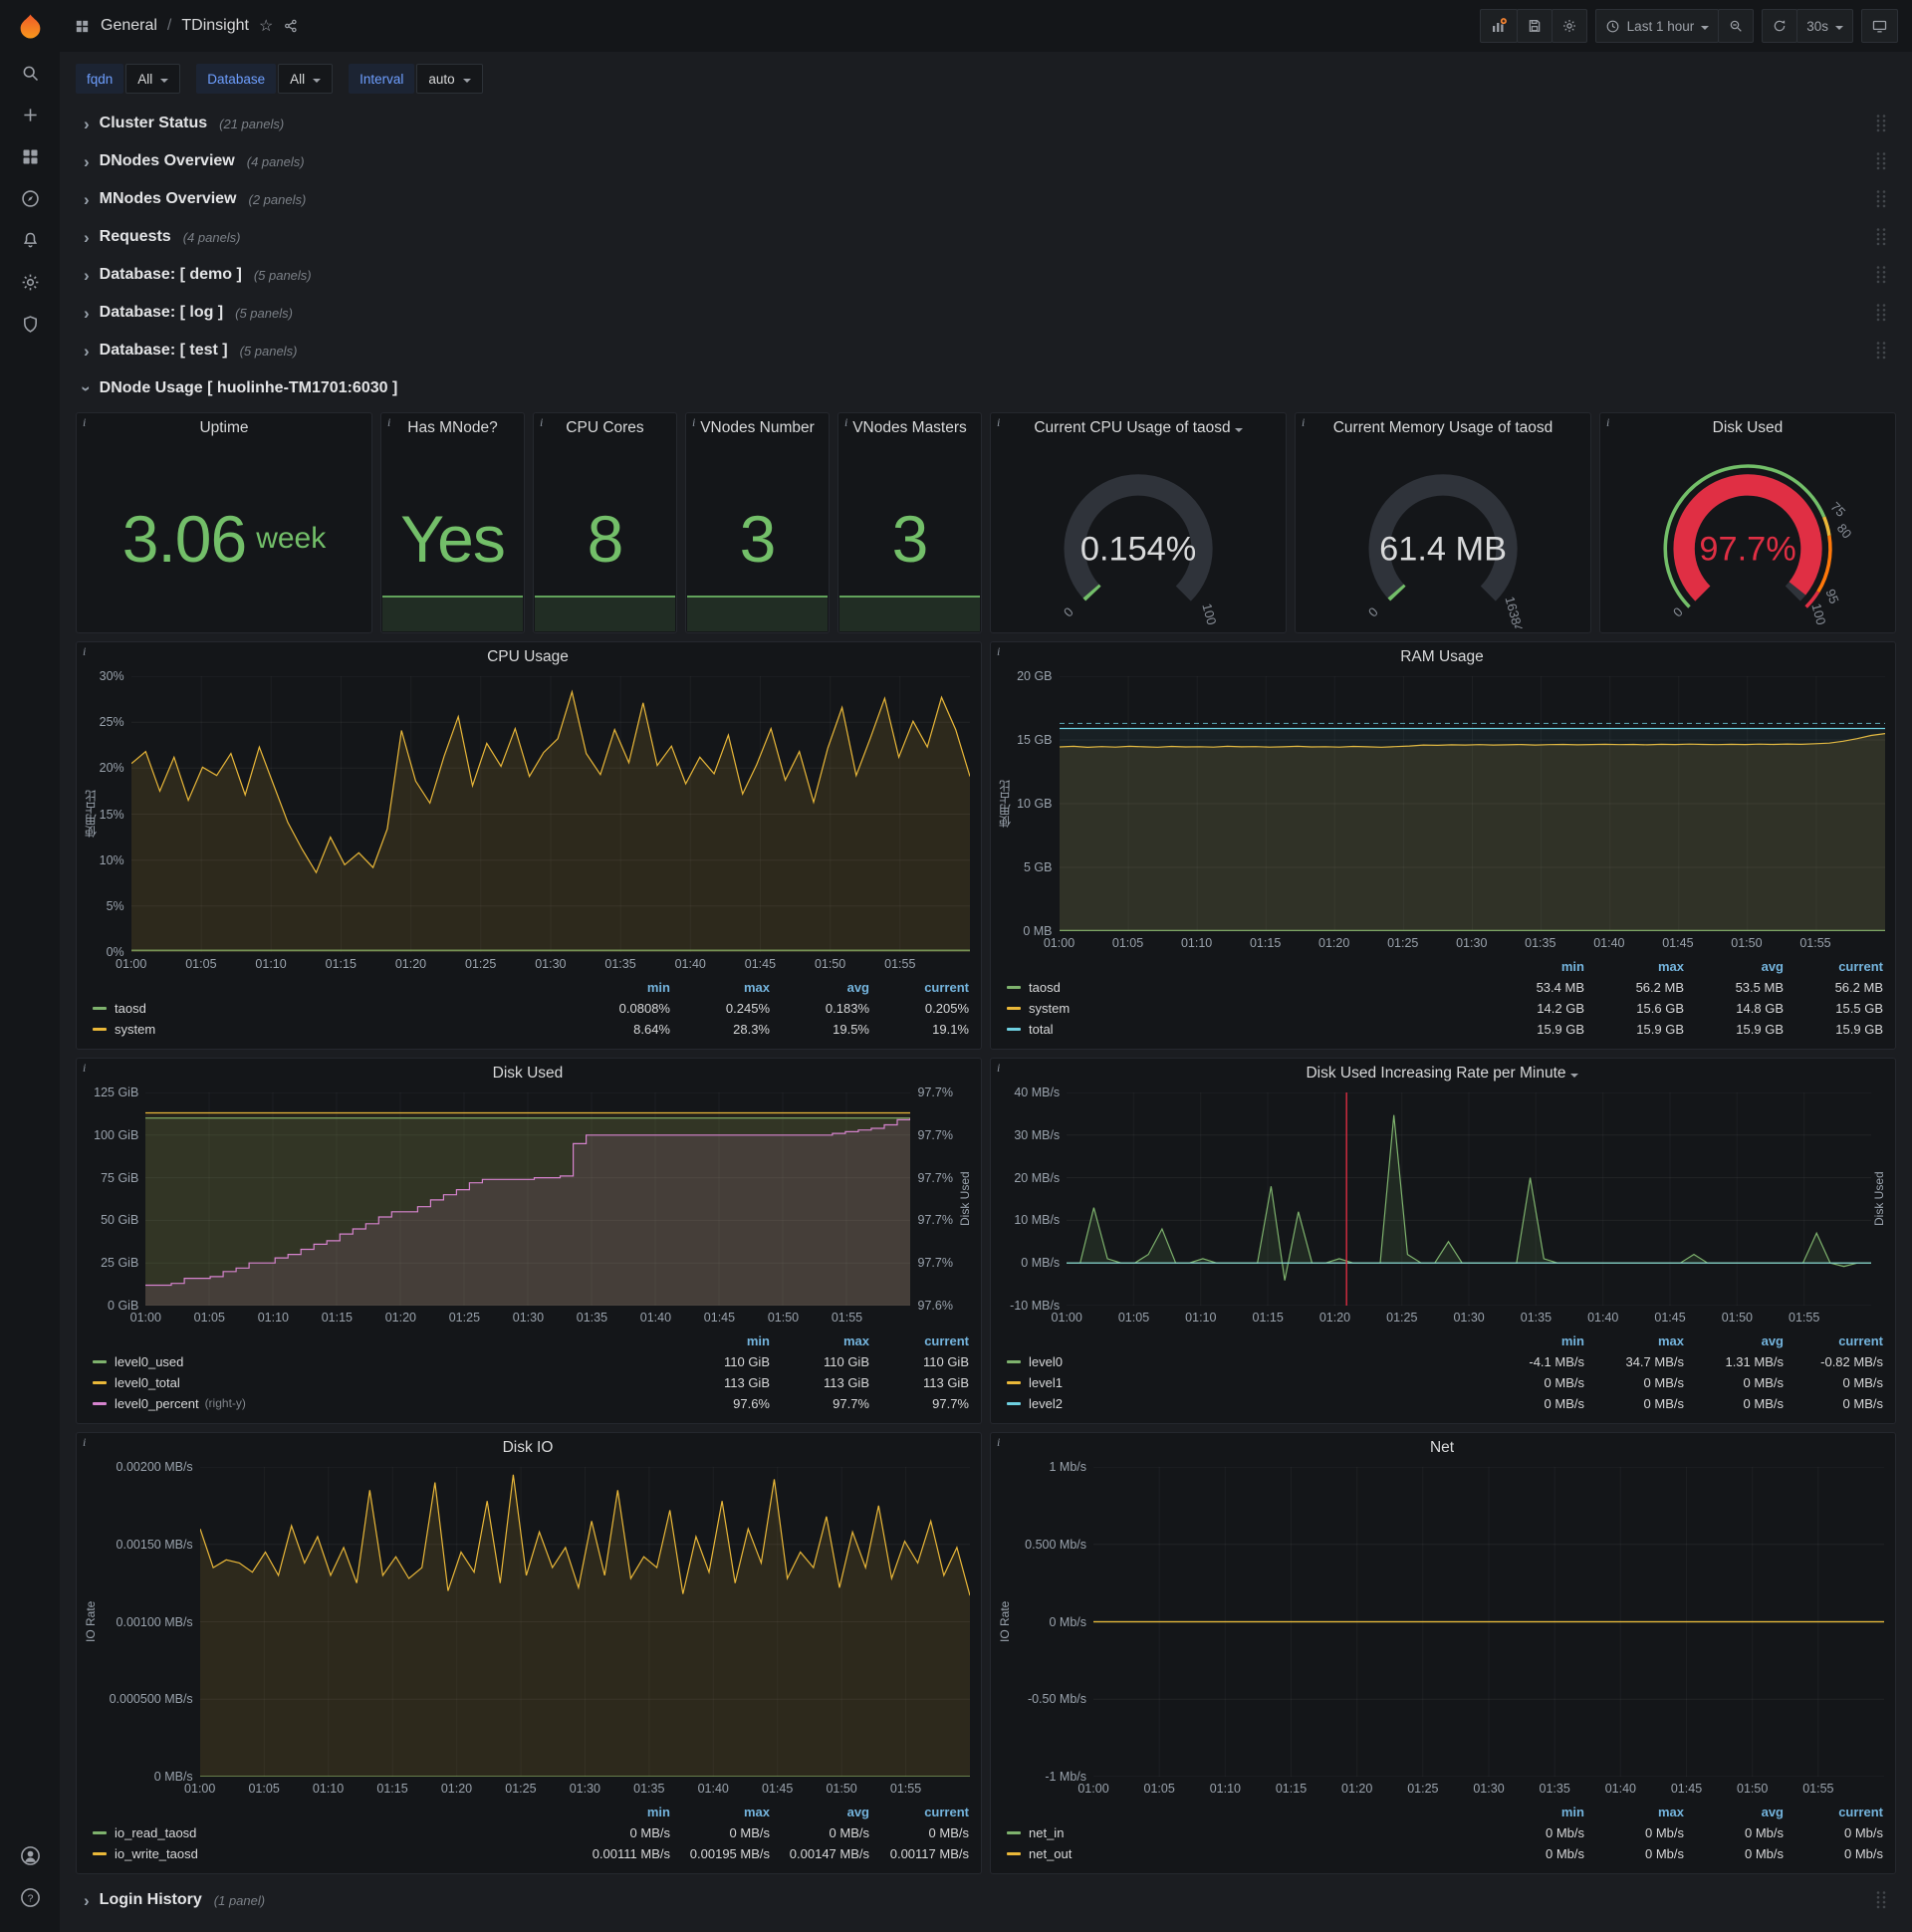 The height and width of the screenshot is (1932, 1912). I want to click on legend-series-name: level0_total, so click(381, 1382).